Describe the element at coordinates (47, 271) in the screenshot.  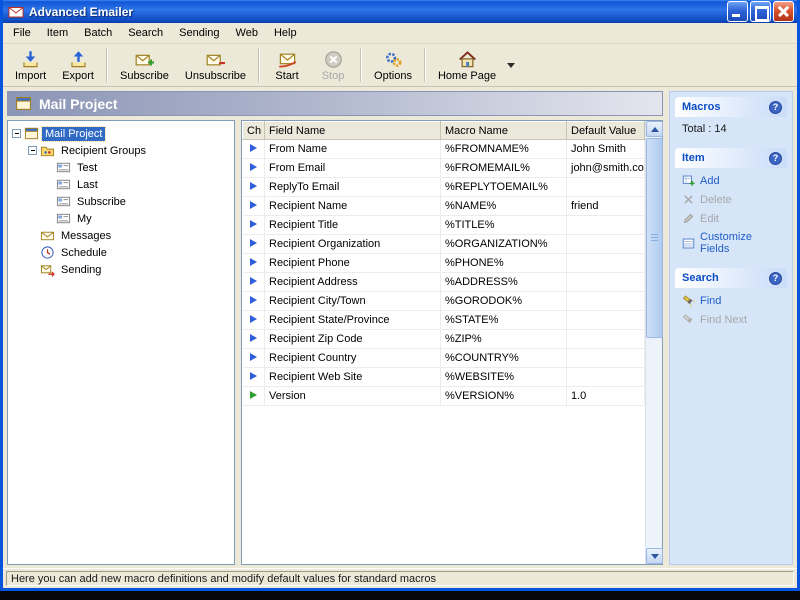
I see `sending-icon` at that location.